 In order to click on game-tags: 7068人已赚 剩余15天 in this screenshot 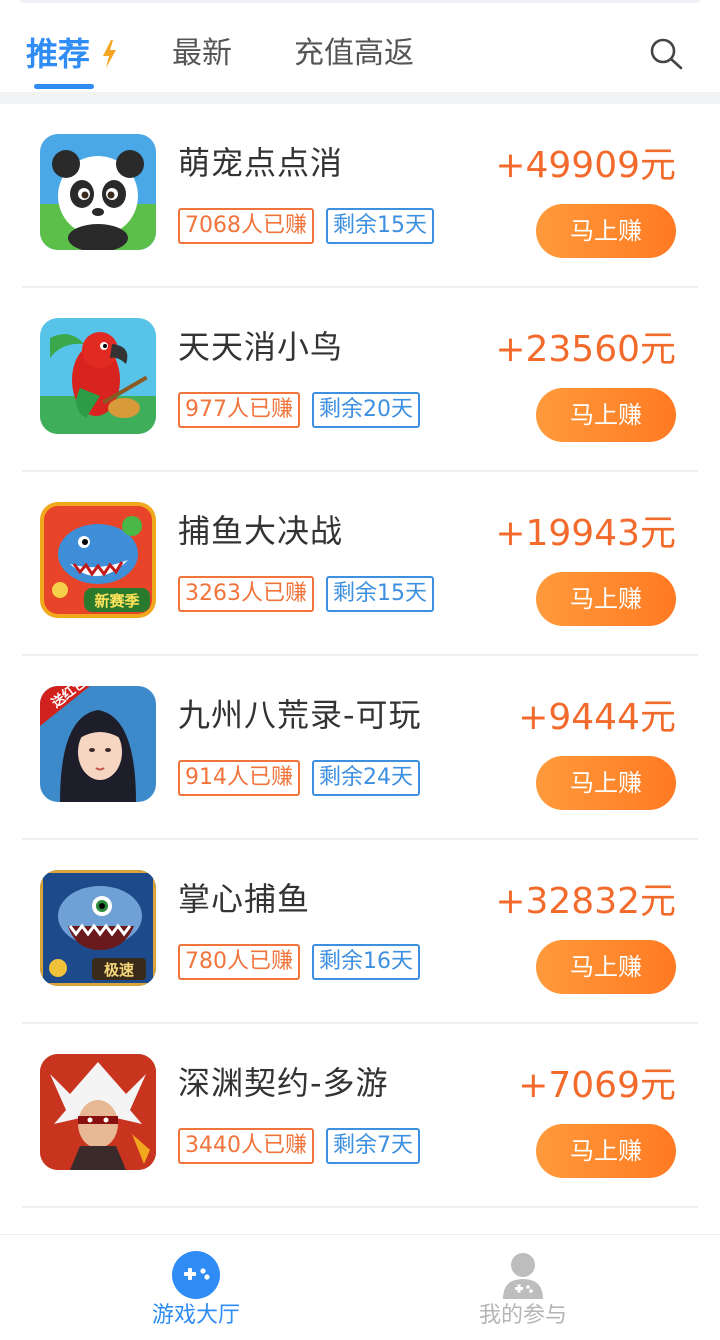, I will do `click(306, 226)`.